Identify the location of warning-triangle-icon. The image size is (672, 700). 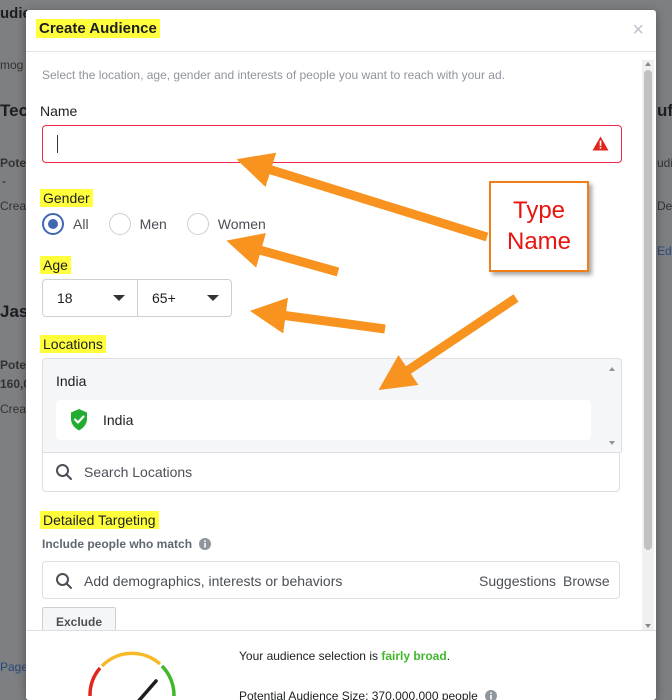
(600, 143).